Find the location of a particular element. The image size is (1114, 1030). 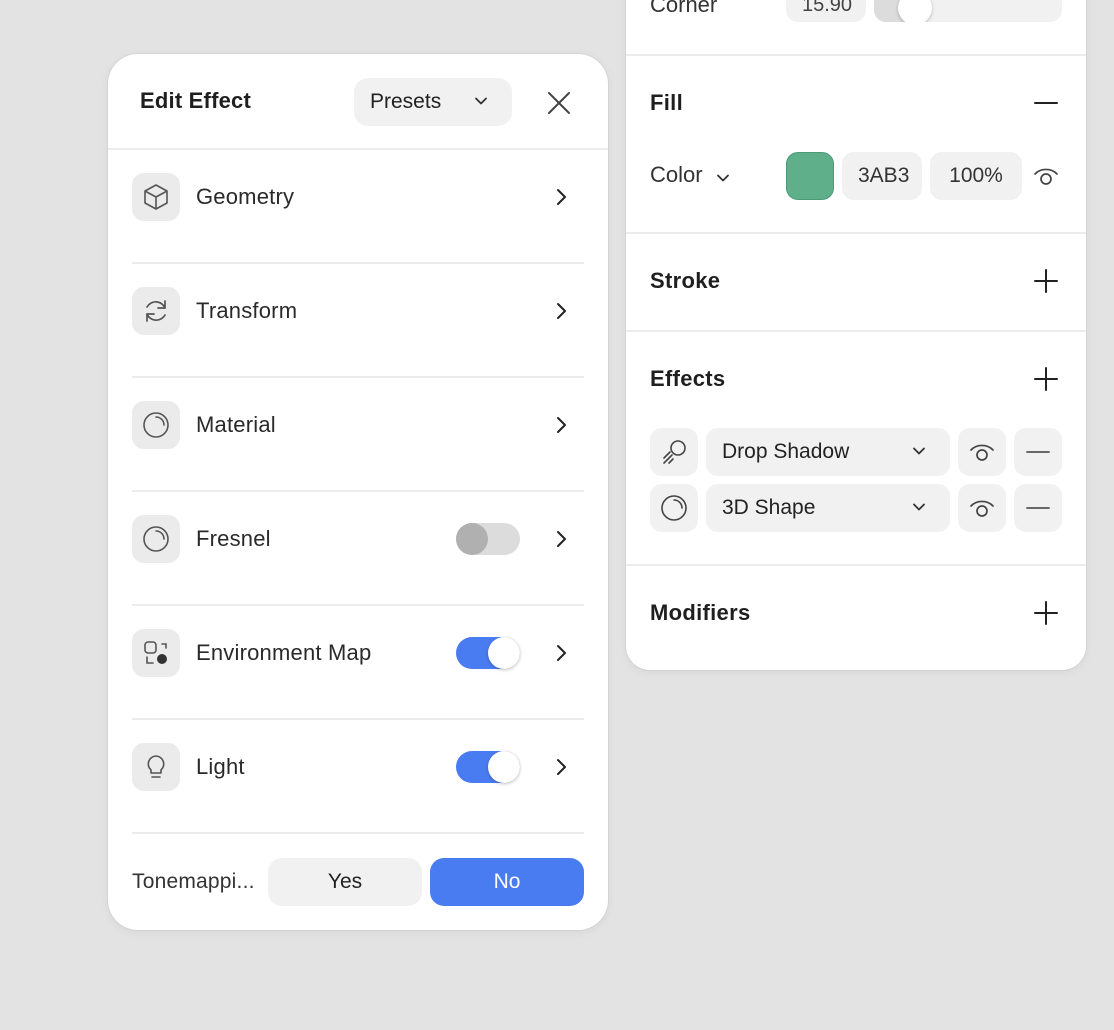

effect-type-dropdown: Drop Shadow is located at coordinates (828, 452).